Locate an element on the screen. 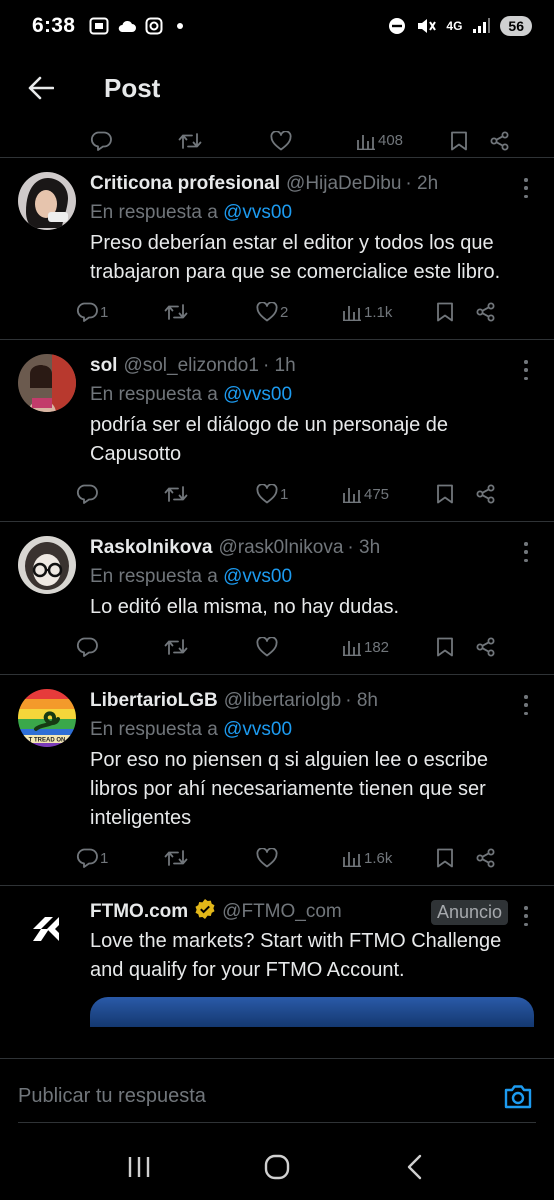 This screenshot has height=1200, width=554. notification-dot is located at coordinates (180, 26).